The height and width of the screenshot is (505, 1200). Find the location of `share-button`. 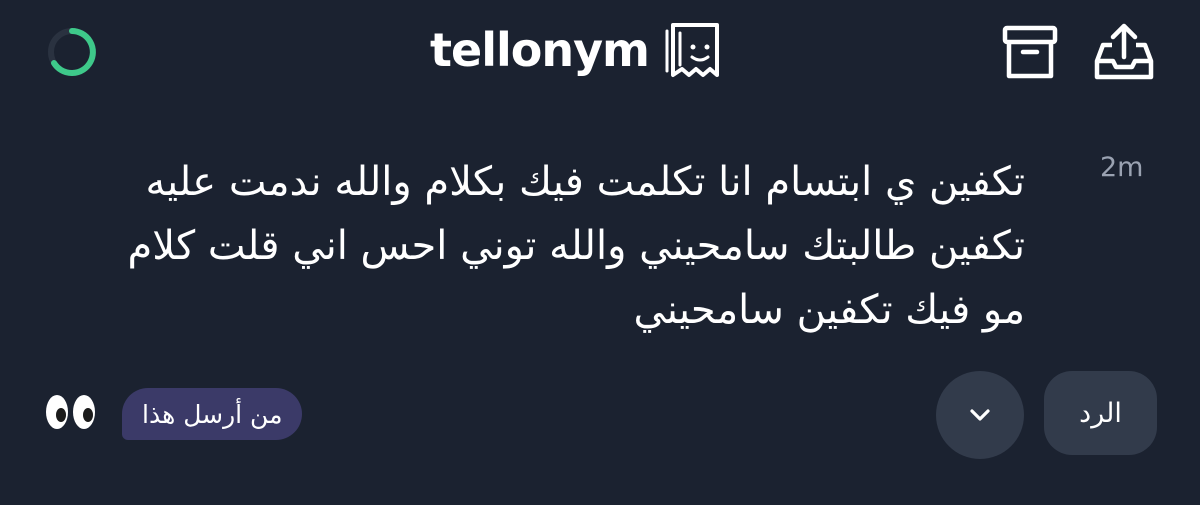

share-button is located at coordinates (1124, 52).